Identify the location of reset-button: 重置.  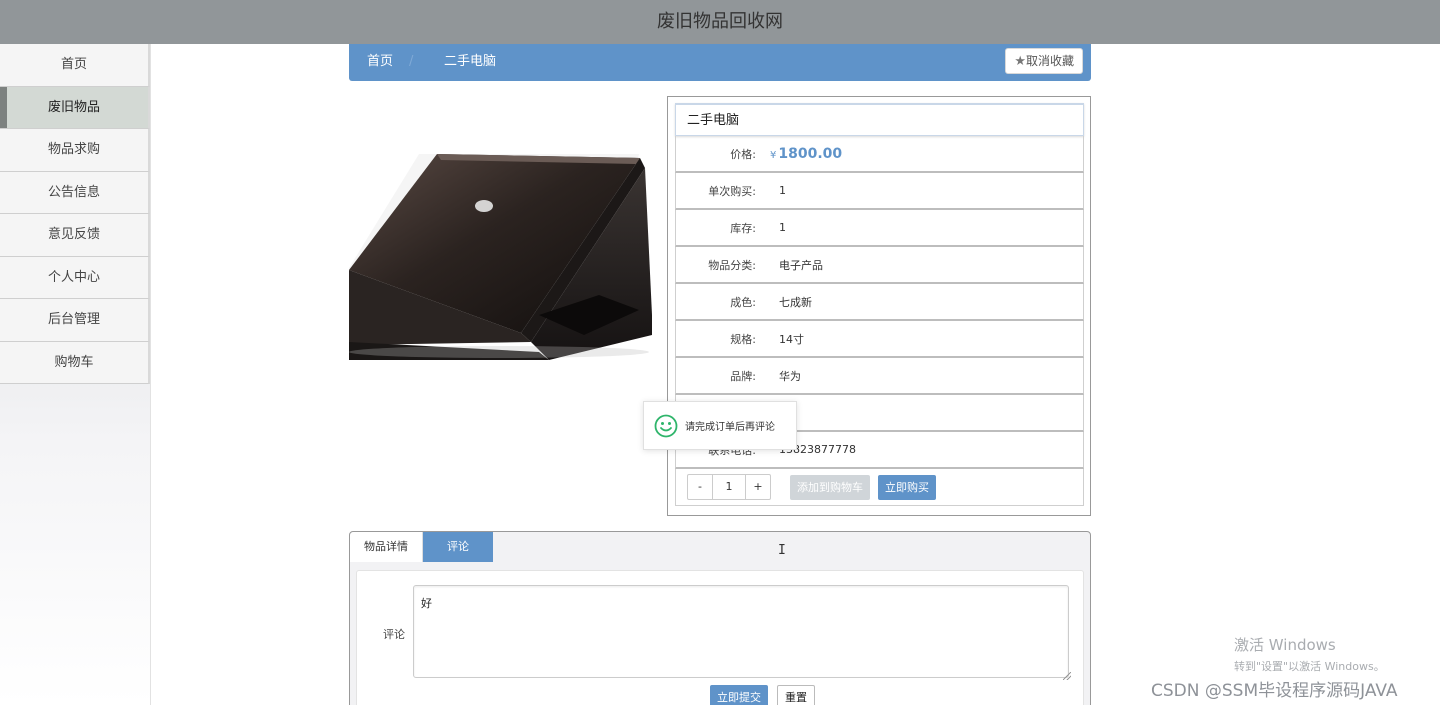
(796, 695).